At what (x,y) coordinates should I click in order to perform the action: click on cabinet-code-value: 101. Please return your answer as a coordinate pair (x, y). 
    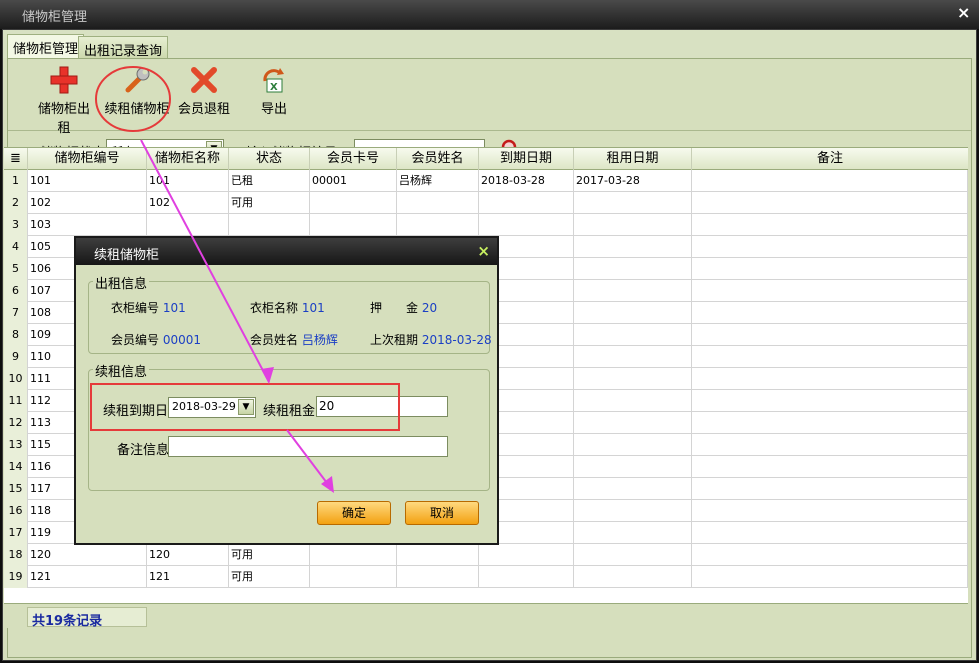
    Looking at the image, I should click on (174, 308).